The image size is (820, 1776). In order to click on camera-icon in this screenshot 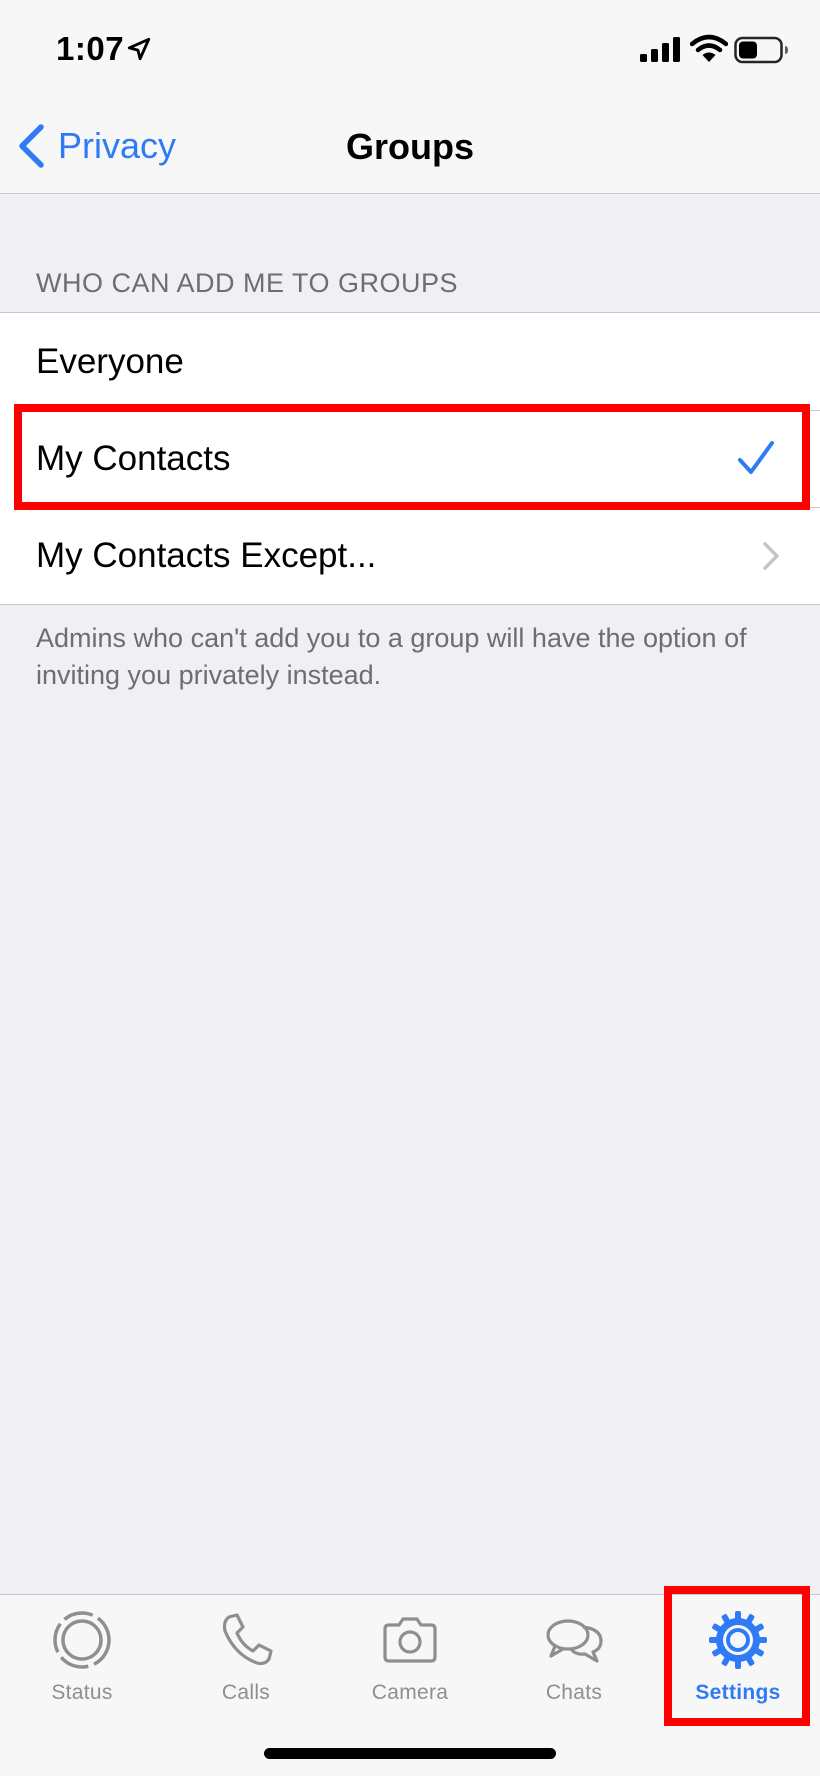, I will do `click(410, 1640)`.